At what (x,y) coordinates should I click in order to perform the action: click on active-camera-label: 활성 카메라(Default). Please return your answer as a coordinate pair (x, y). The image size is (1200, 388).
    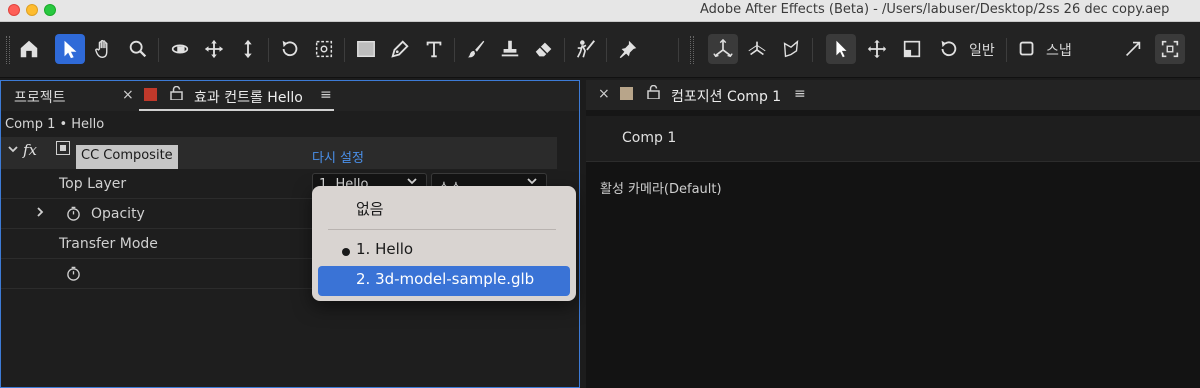
    Looking at the image, I should click on (661, 189).